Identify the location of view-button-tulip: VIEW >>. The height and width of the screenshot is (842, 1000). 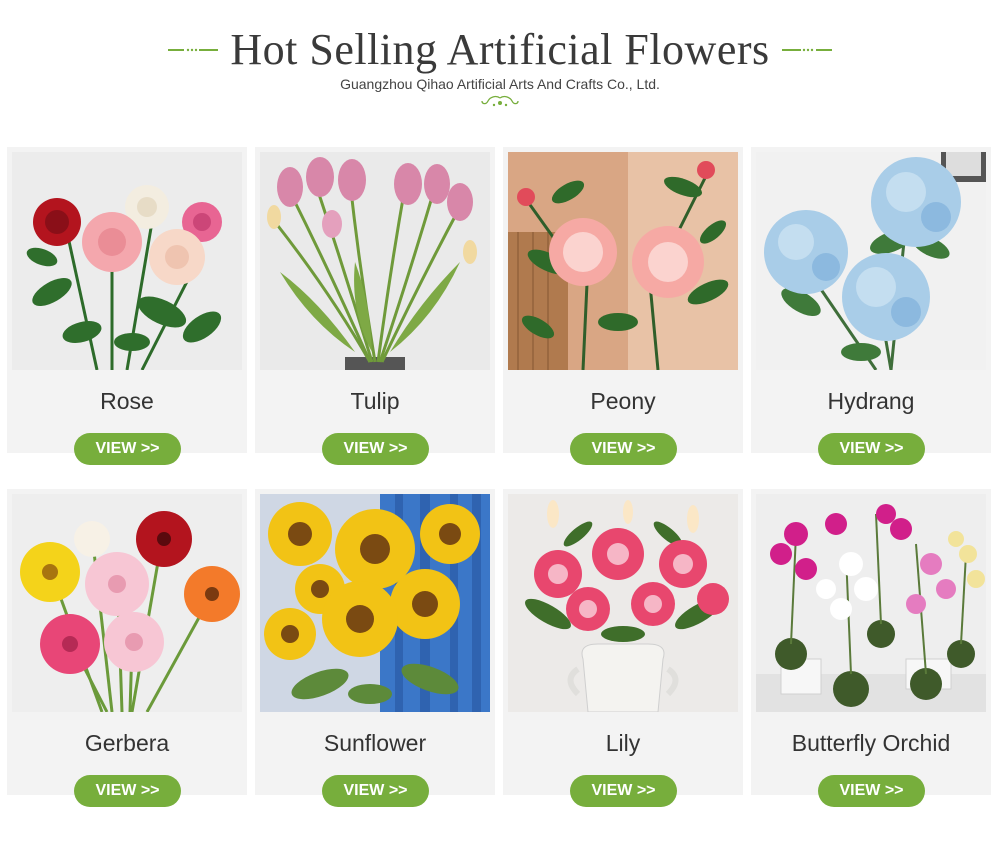
(375, 449).